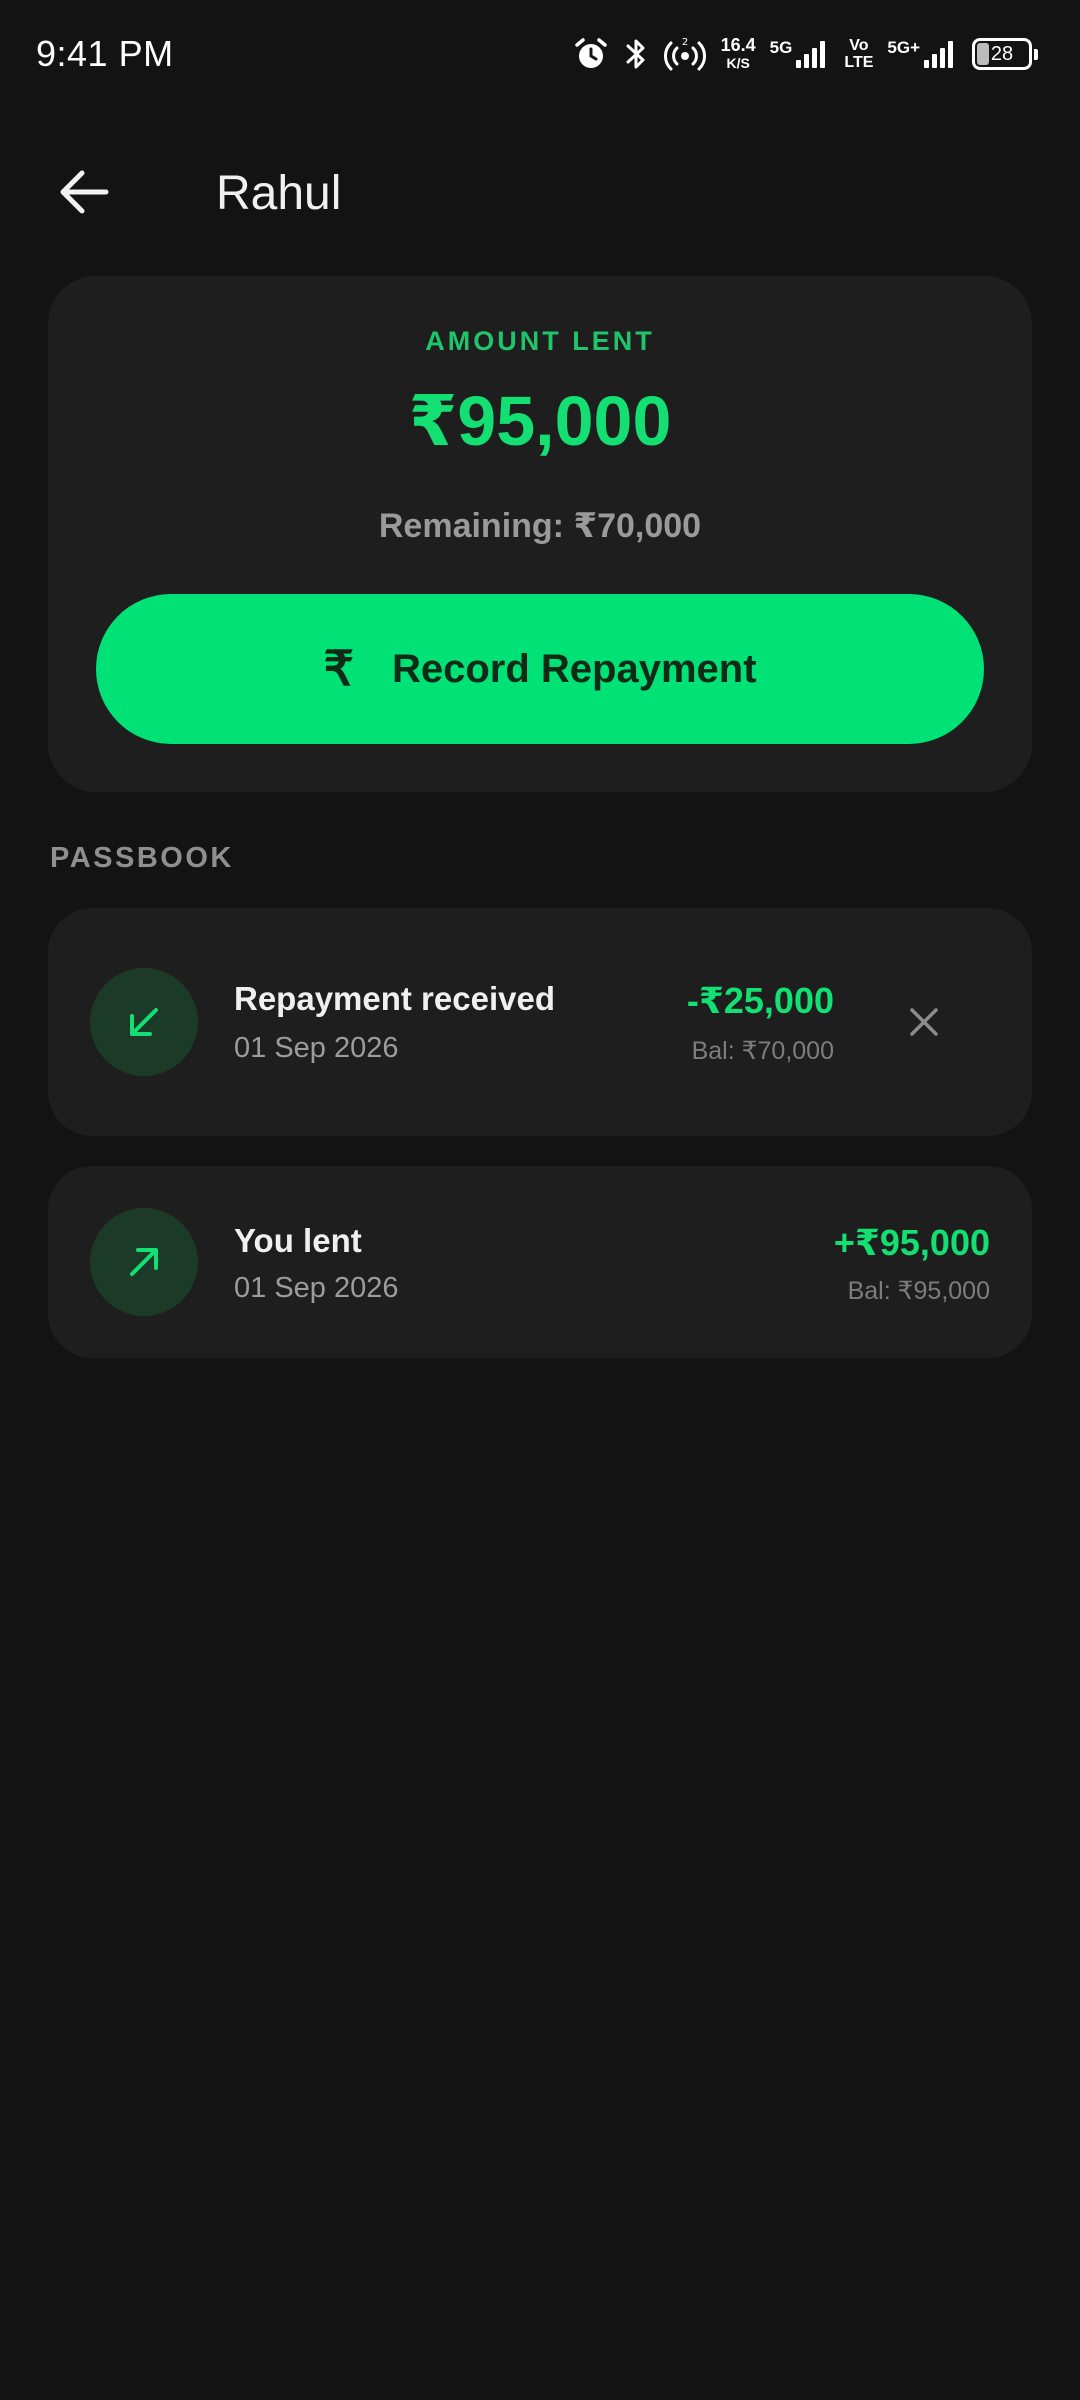  What do you see at coordinates (859, 45) in the screenshot?
I see `volte-top: Vo` at bounding box center [859, 45].